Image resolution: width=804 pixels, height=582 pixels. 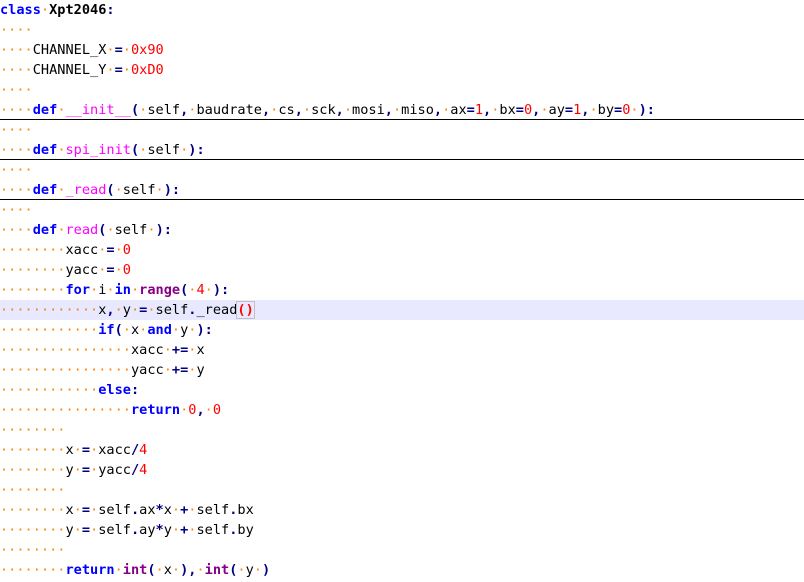 What do you see at coordinates (556, 110) in the screenshot?
I see `token-identifier: ay` at bounding box center [556, 110].